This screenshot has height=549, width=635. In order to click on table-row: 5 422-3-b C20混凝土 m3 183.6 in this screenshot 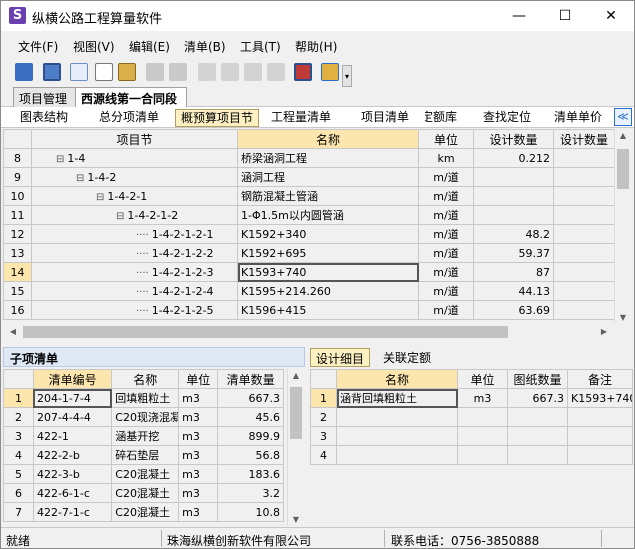, I will do `click(143, 474)`.